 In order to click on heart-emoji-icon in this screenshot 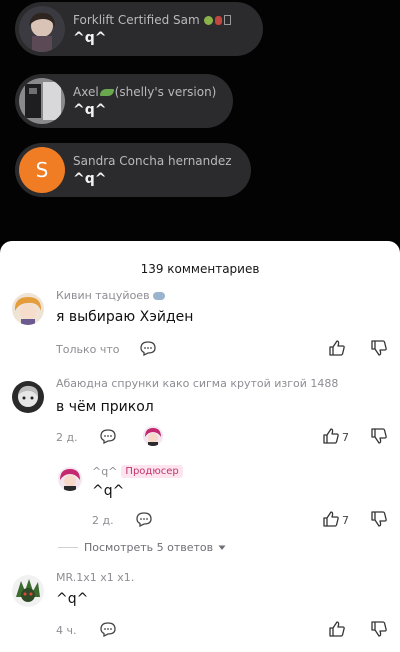, I will do `click(208, 20)`.